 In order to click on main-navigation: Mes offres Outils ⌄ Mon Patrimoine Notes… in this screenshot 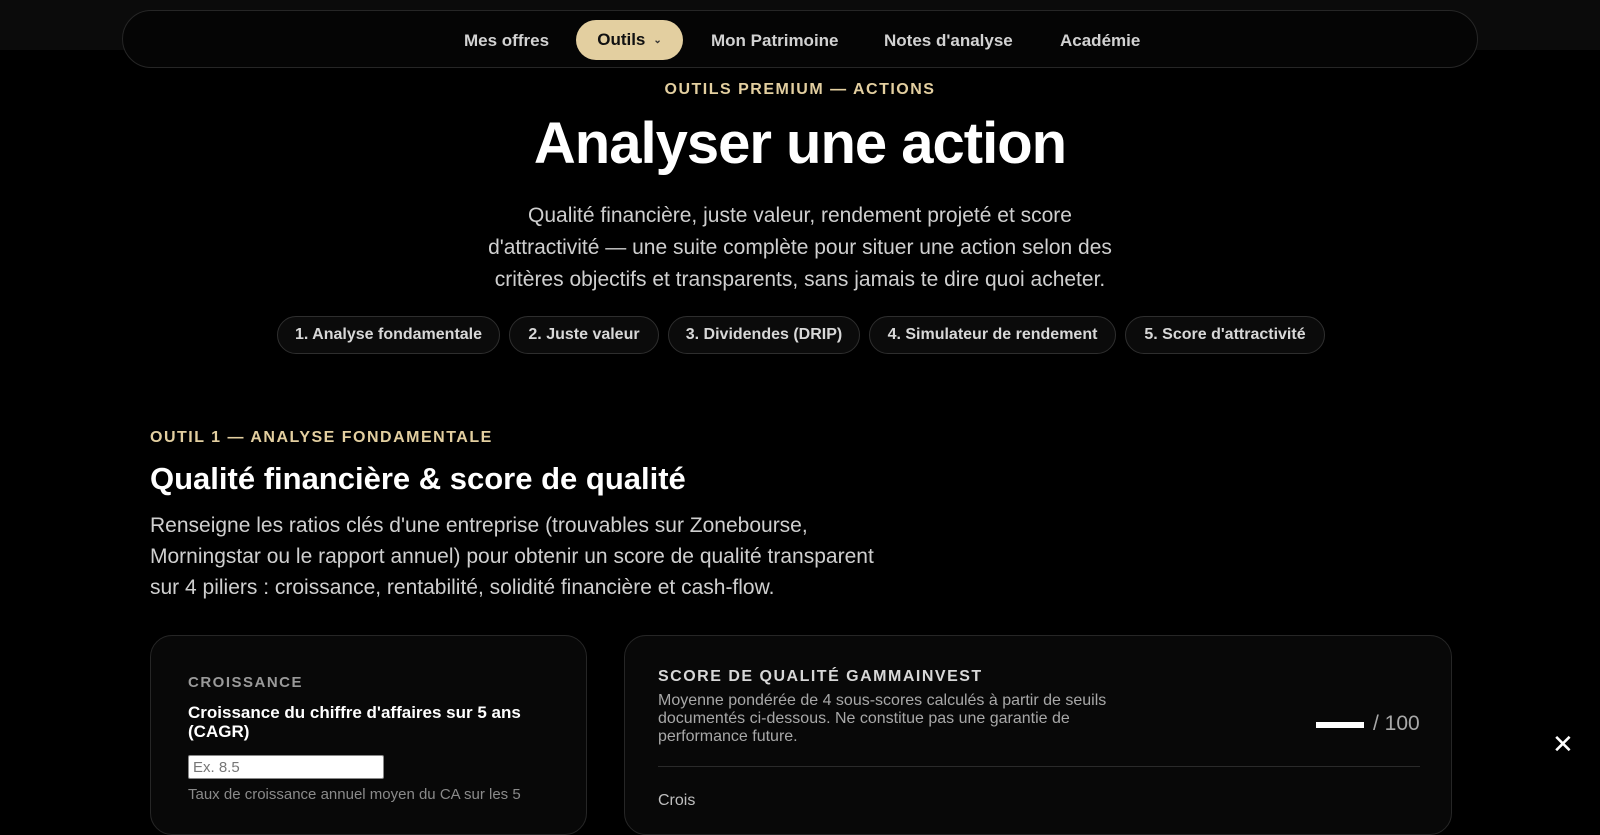, I will do `click(800, 39)`.